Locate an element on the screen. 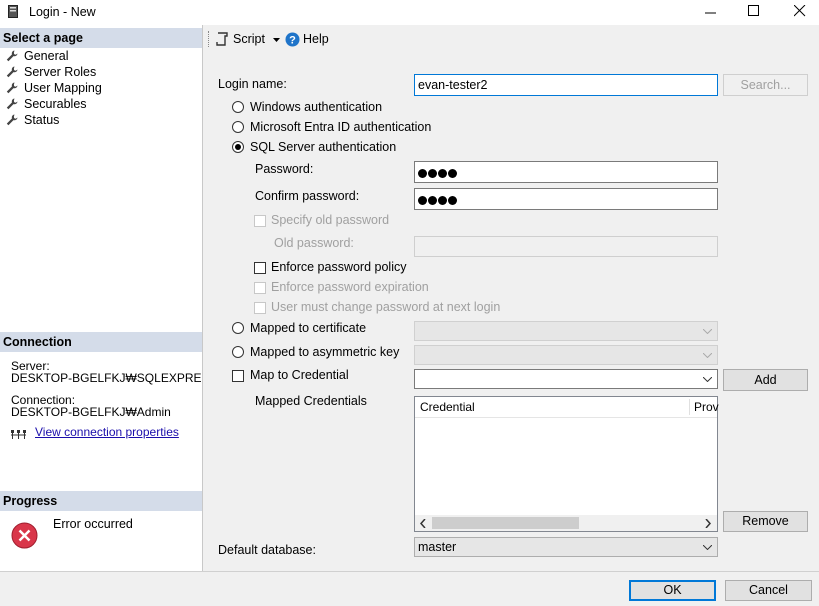 Image resolution: width=819 pixels, height=606 pixels. confirm-password-mask is located at coordinates (438, 201).